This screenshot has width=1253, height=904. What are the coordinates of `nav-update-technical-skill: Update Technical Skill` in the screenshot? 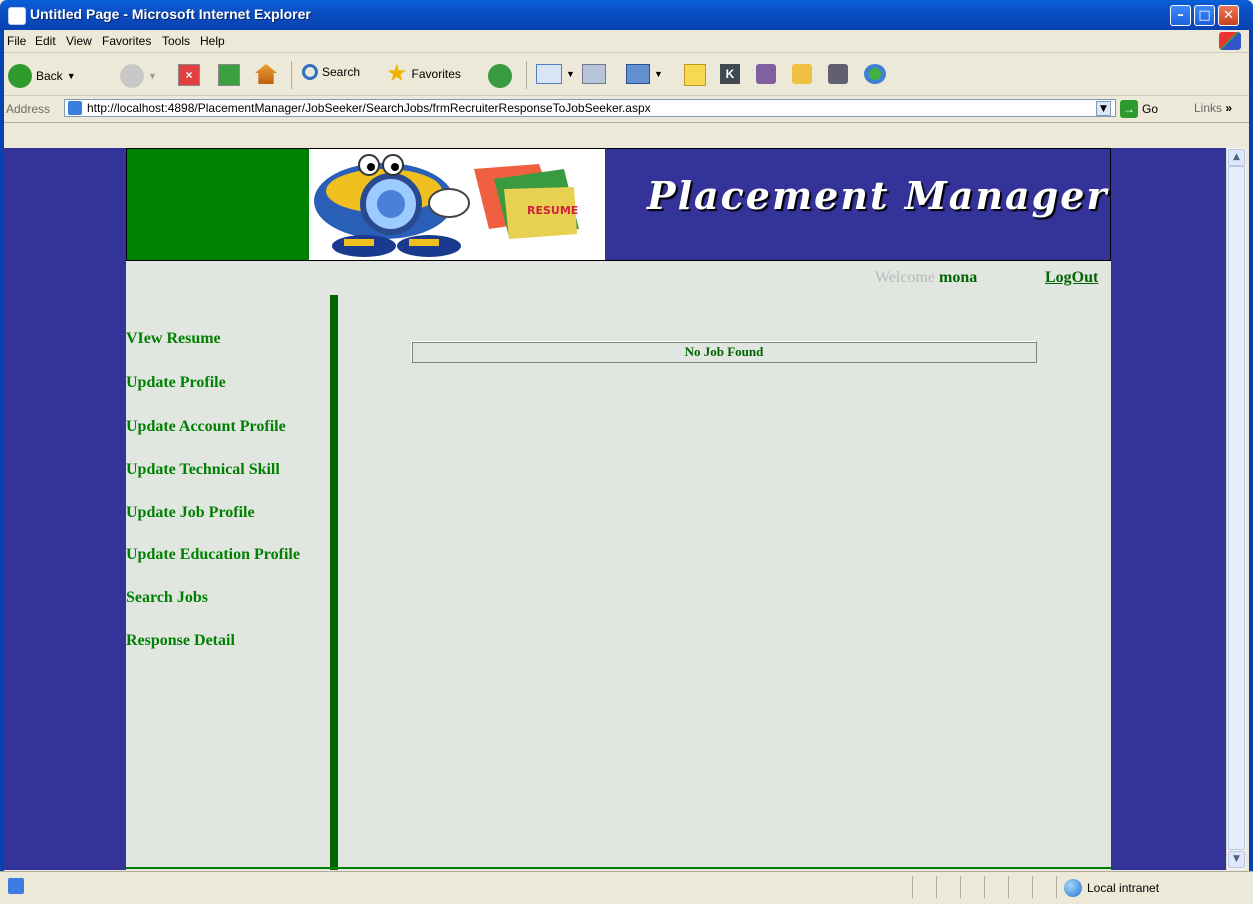 It's located at (203, 470).